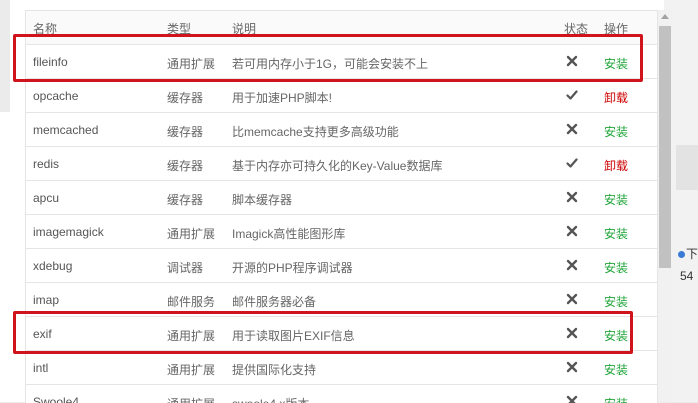  What do you see at coordinates (665, 147) in the screenshot?
I see `scroll-thumb` at bounding box center [665, 147].